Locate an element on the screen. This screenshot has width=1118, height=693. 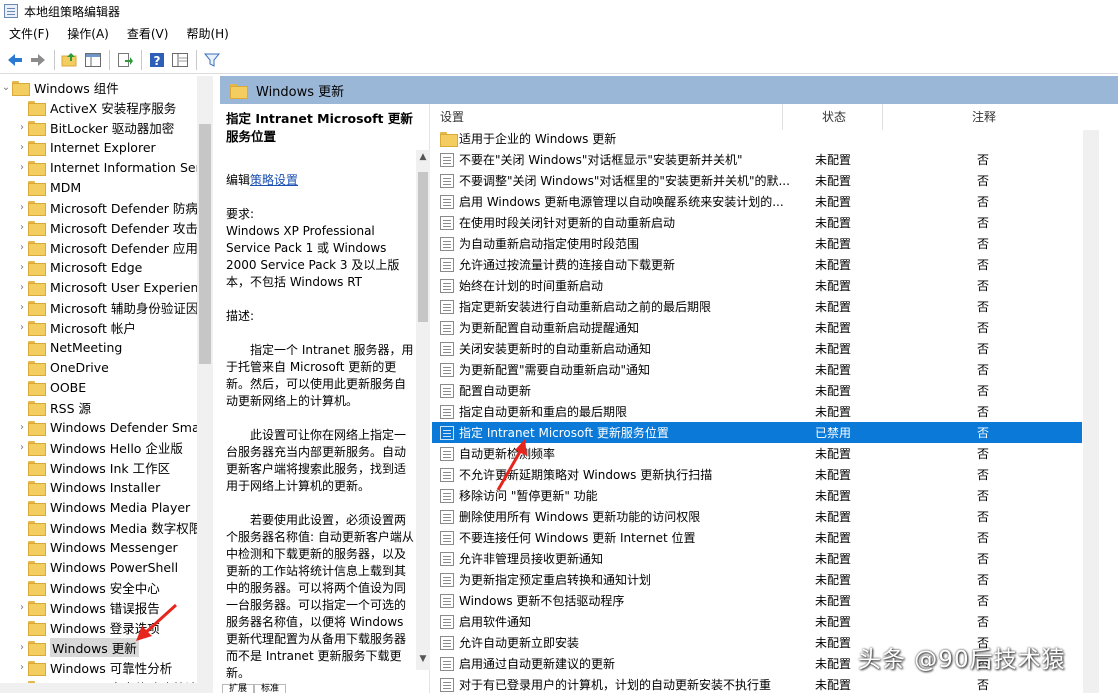
filter-icon is located at coordinates (212, 60).